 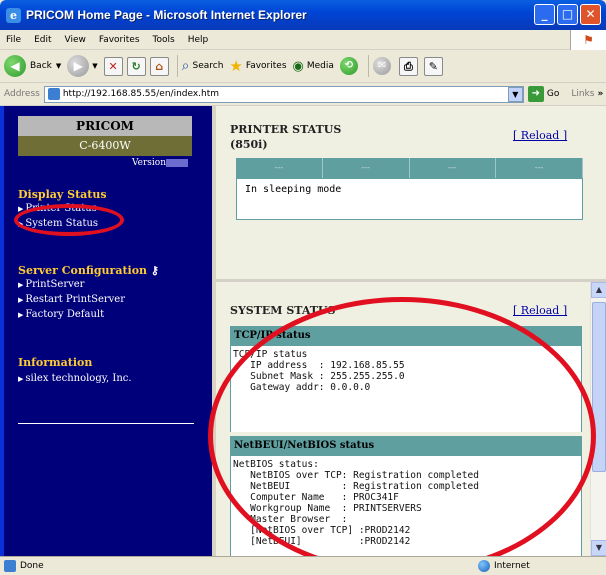 I want to click on zone-label: Internet, so click(x=512, y=566).